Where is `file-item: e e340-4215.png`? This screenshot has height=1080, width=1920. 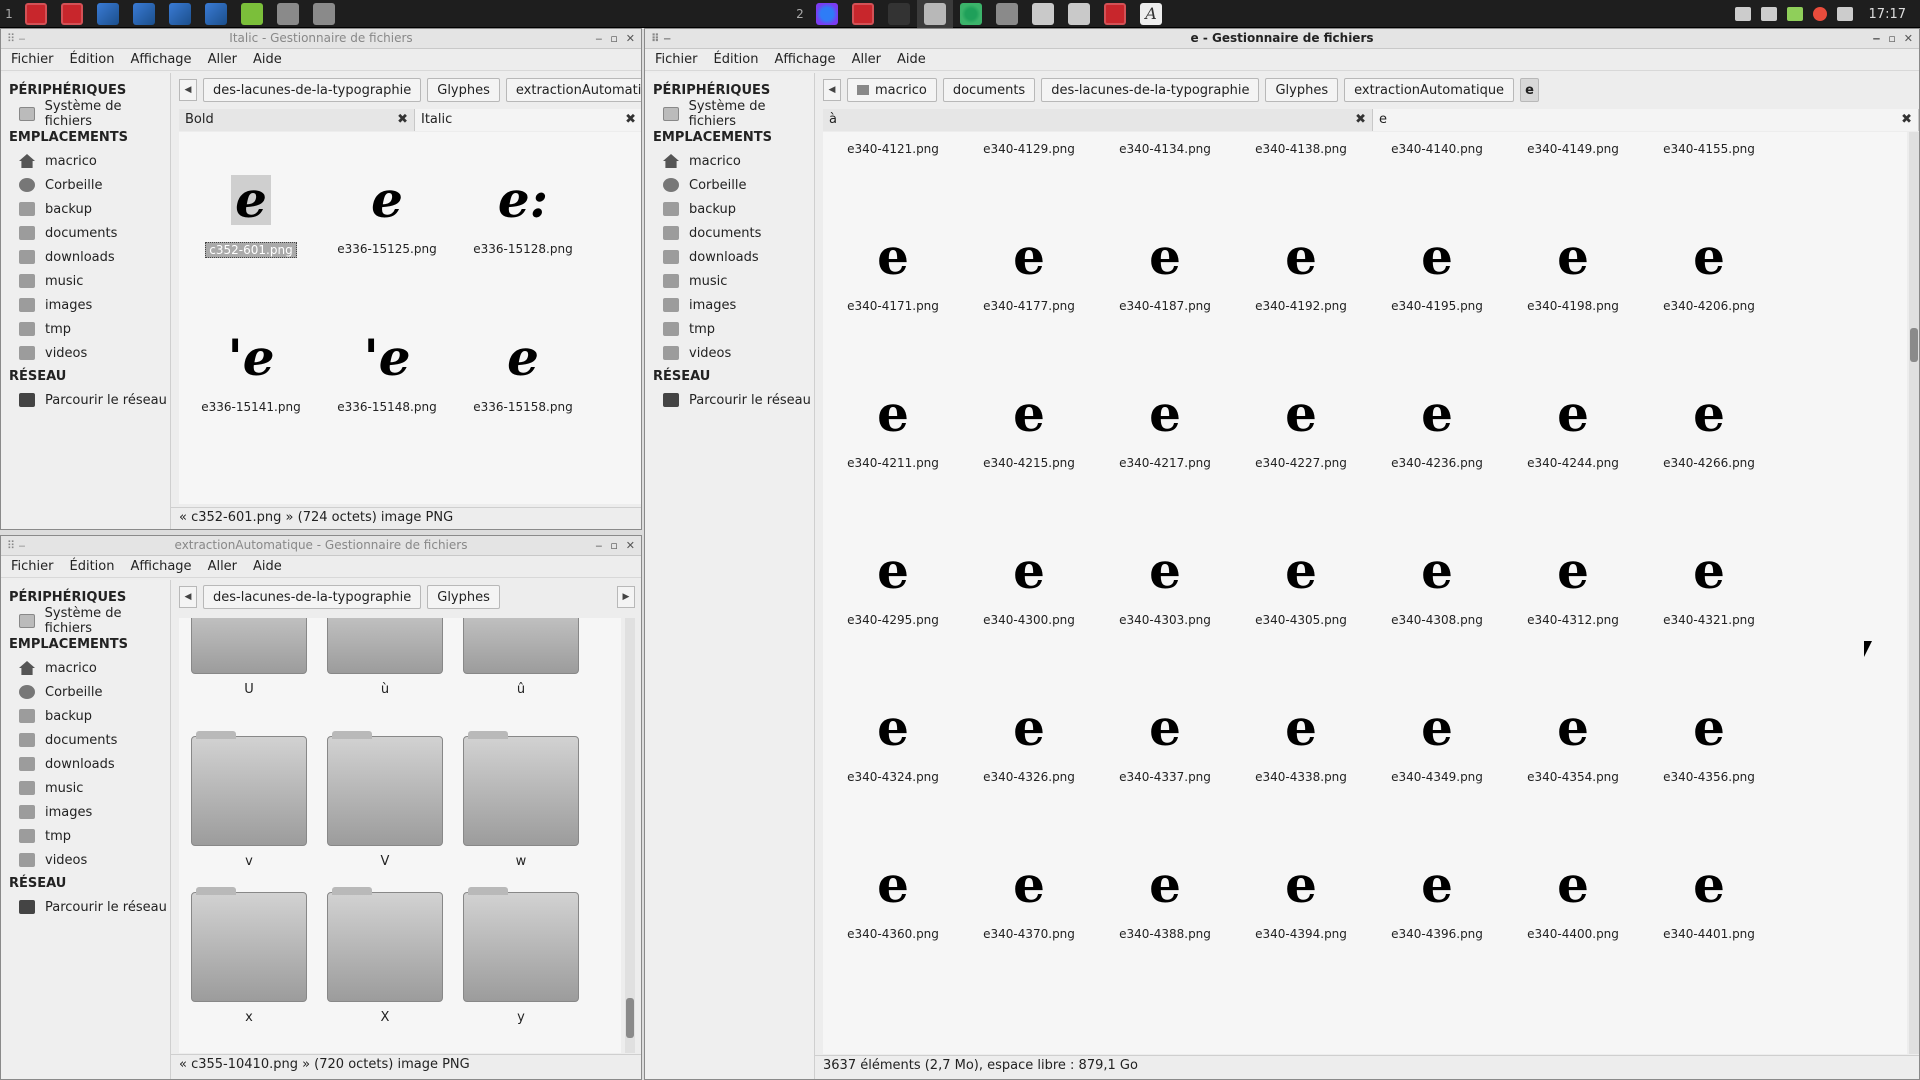 file-item: e e340-4215.png is located at coordinates (1029, 427).